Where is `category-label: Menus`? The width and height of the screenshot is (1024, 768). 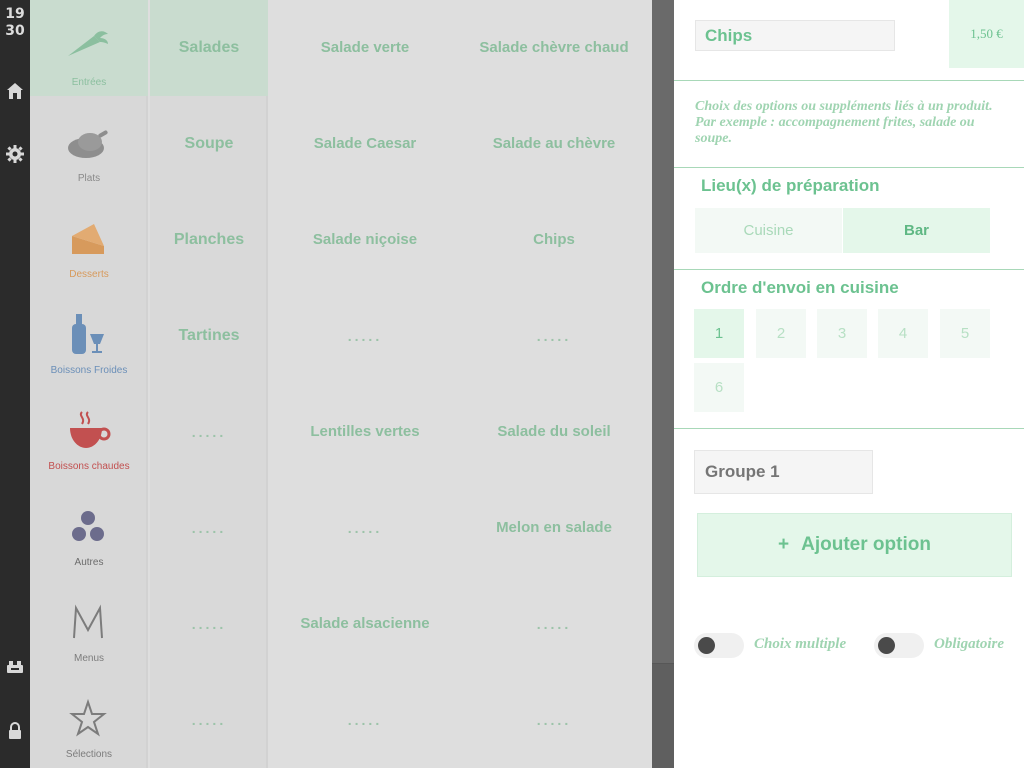 category-label: Menus is located at coordinates (88, 658).